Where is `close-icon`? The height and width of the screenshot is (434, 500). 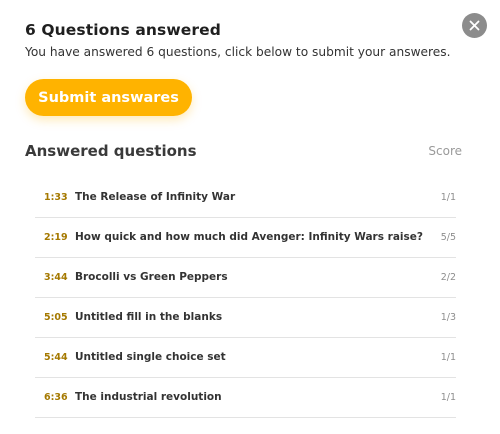 close-icon is located at coordinates (474, 25).